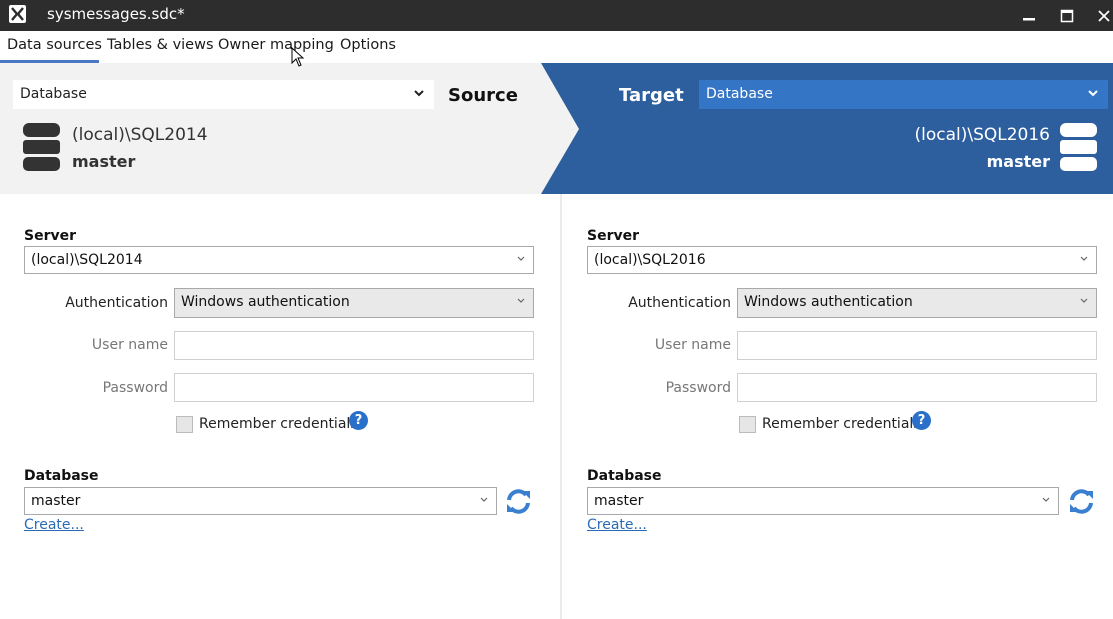 This screenshot has width=1113, height=619. Describe the element at coordinates (823, 501) in the screenshot. I see `target-database-combo: master` at that location.